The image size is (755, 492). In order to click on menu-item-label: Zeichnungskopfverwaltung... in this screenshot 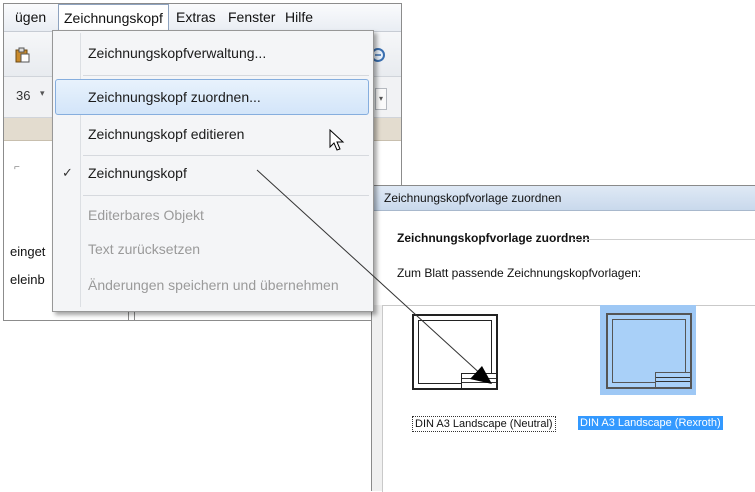, I will do `click(177, 53)`.